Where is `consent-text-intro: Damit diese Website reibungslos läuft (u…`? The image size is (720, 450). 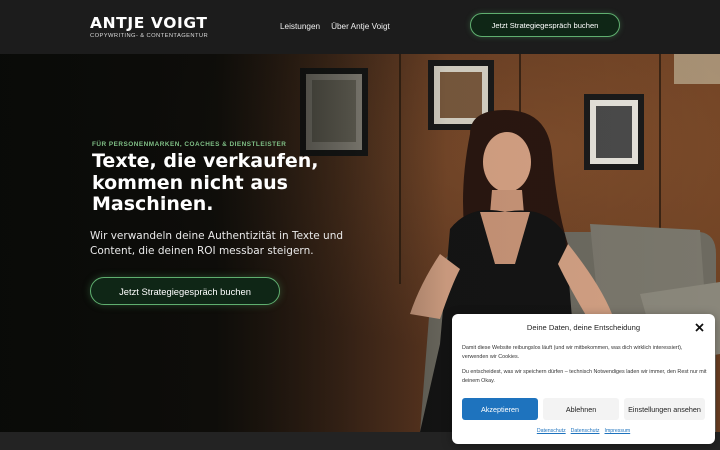
consent-text-intro: Damit diese Website reibungslos läuft (u… is located at coordinates (572, 352).